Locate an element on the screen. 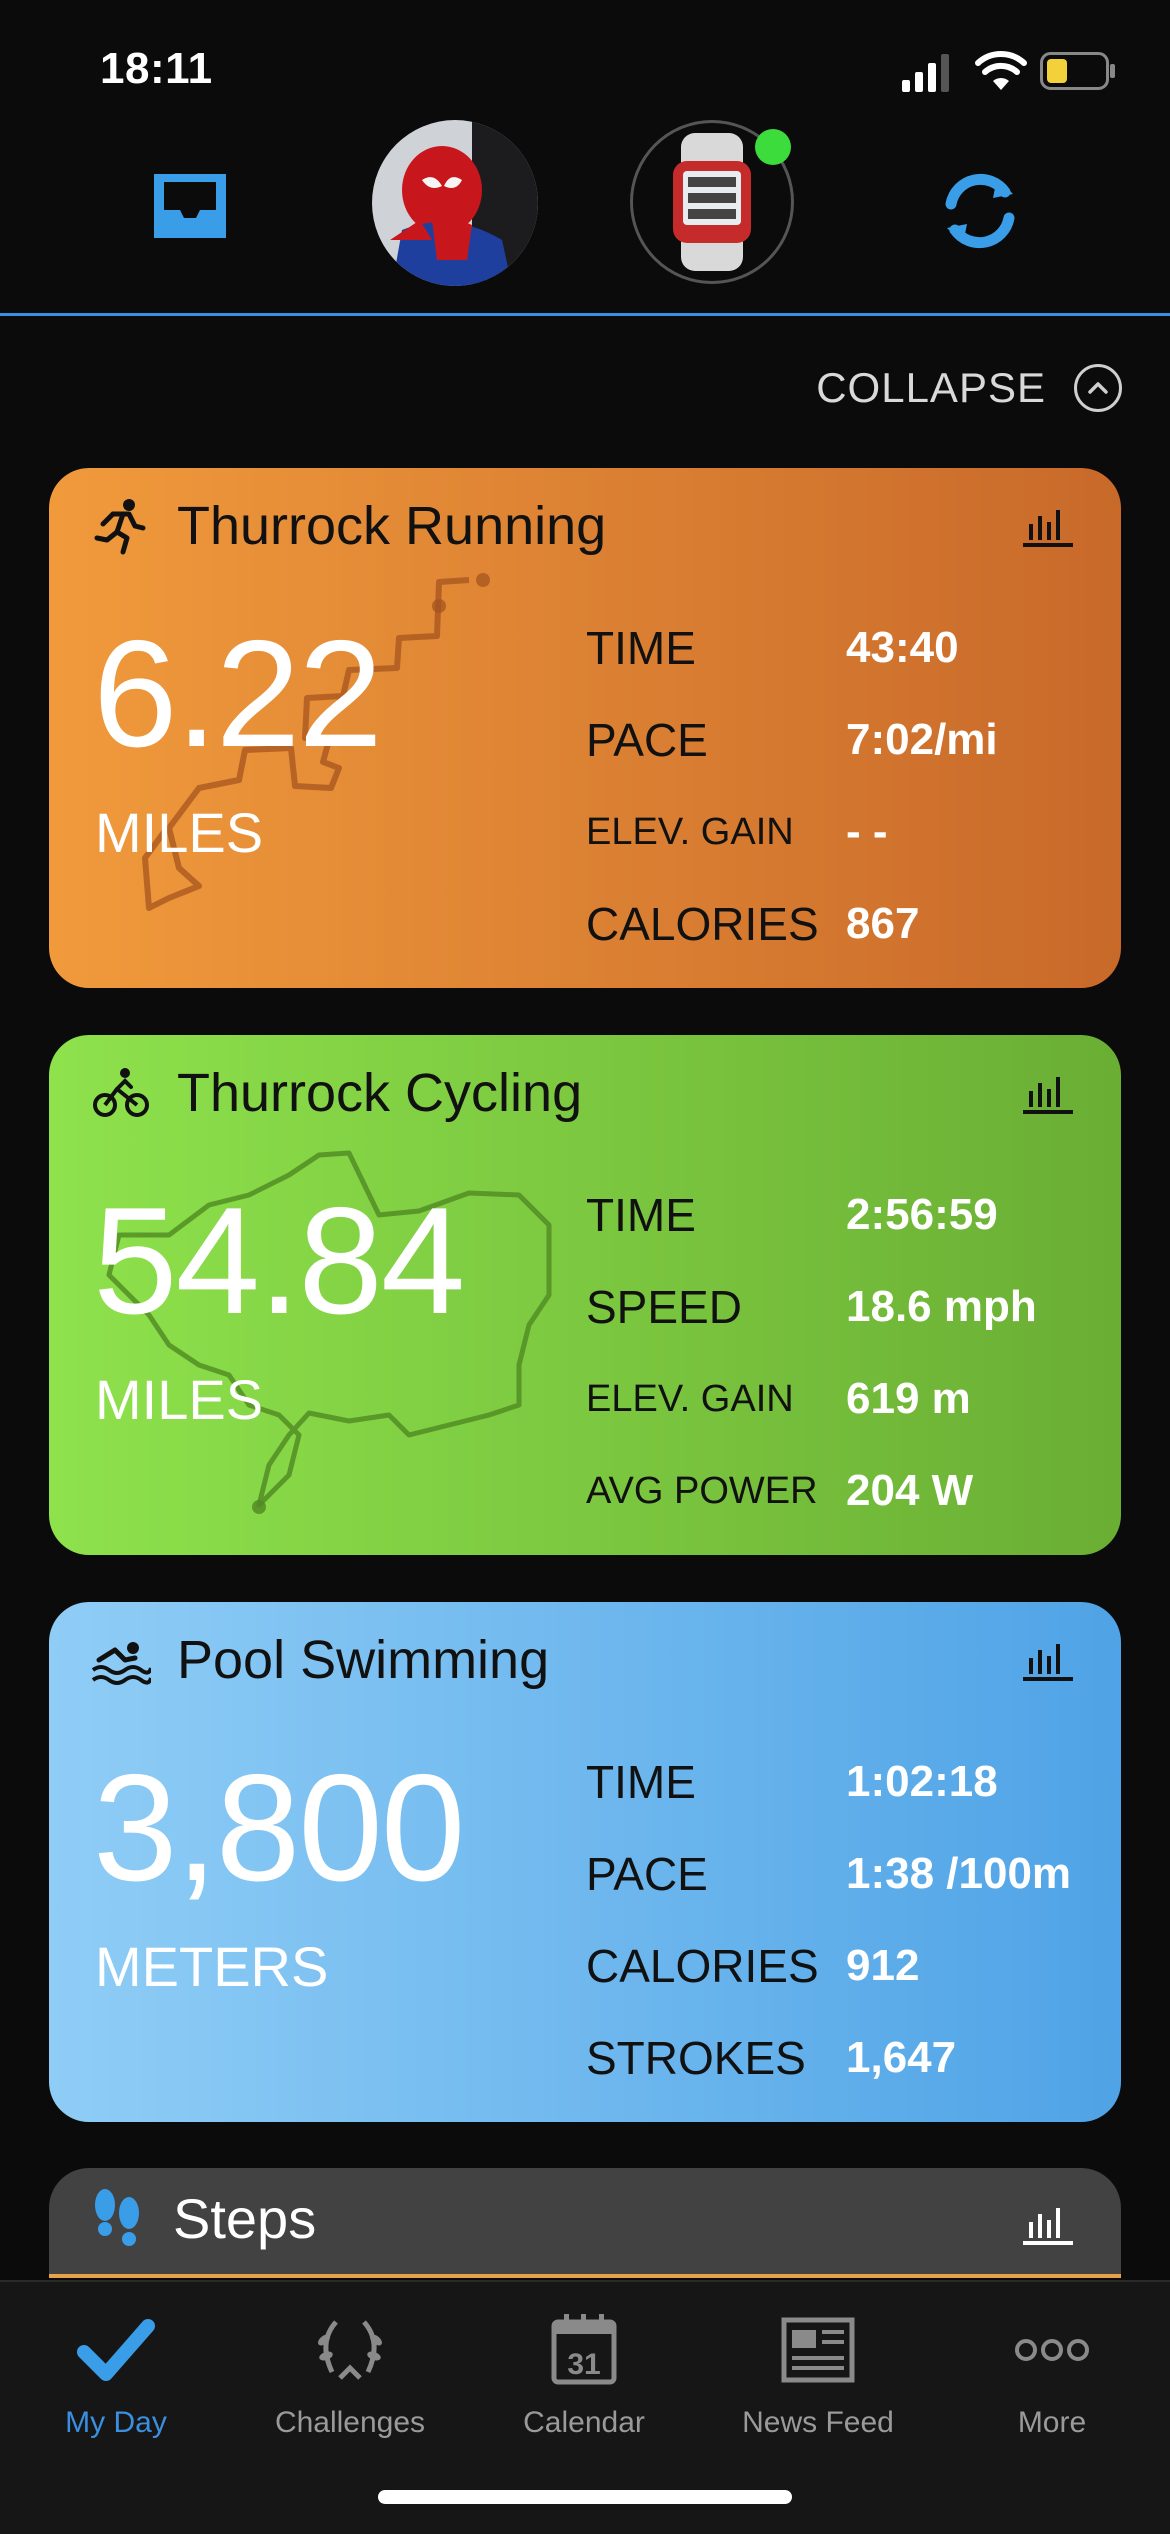  cycling-icon is located at coordinates (121, 1092).